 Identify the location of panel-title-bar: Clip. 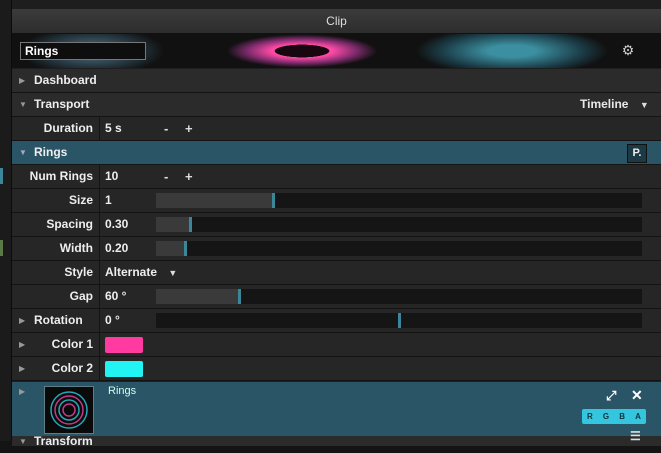
(336, 21).